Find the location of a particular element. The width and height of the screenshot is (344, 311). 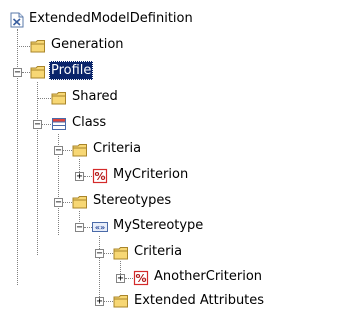

stereotype-icon: «» is located at coordinates (100, 227).